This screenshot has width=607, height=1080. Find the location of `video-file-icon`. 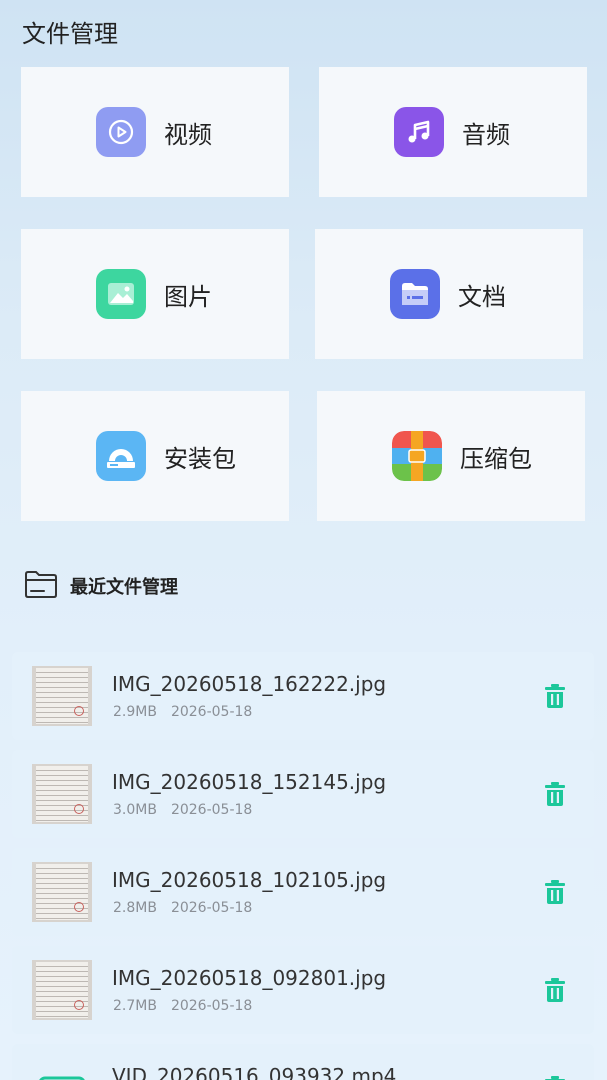

video-file-icon is located at coordinates (62, 1074).